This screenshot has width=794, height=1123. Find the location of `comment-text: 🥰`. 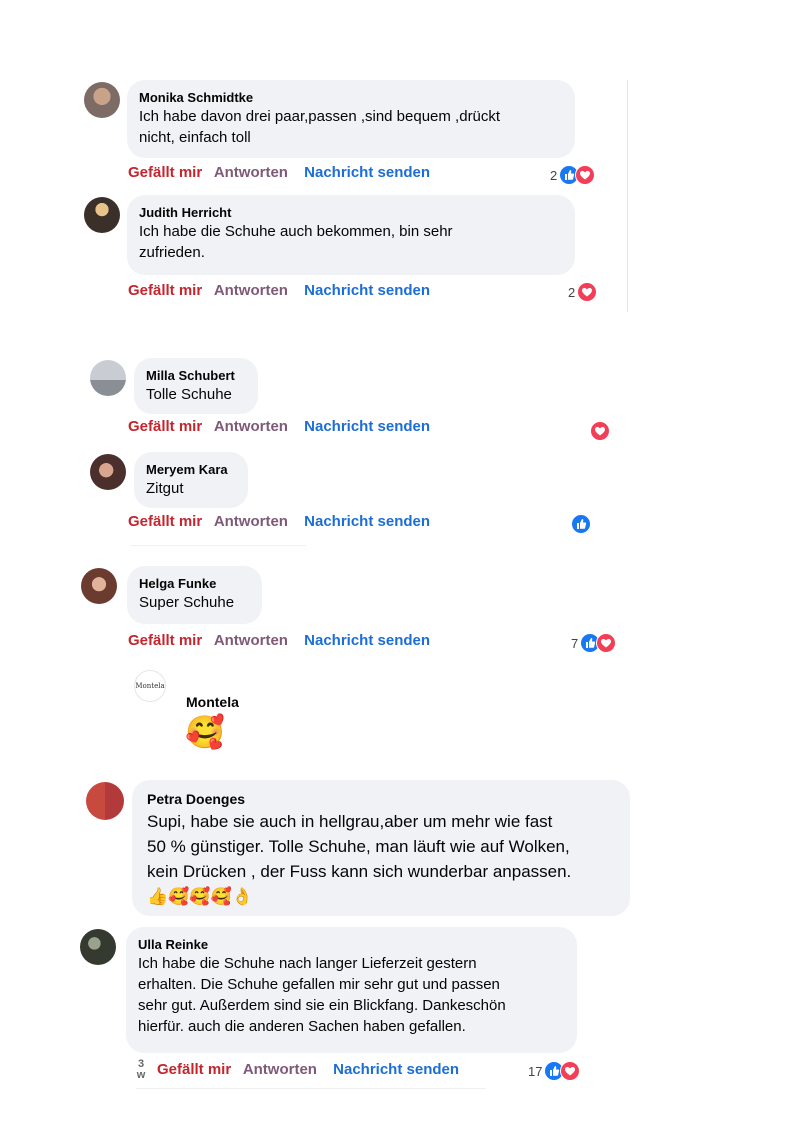

comment-text: 🥰 is located at coordinates (205, 732).